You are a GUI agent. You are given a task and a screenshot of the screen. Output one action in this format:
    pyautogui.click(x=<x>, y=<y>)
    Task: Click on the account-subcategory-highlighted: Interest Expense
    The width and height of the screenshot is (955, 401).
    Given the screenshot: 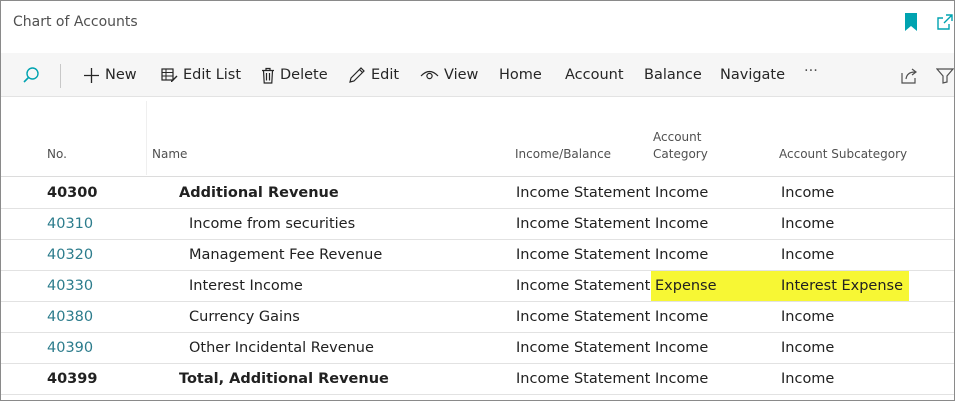 What is the action you would take?
    pyautogui.click(x=843, y=286)
    